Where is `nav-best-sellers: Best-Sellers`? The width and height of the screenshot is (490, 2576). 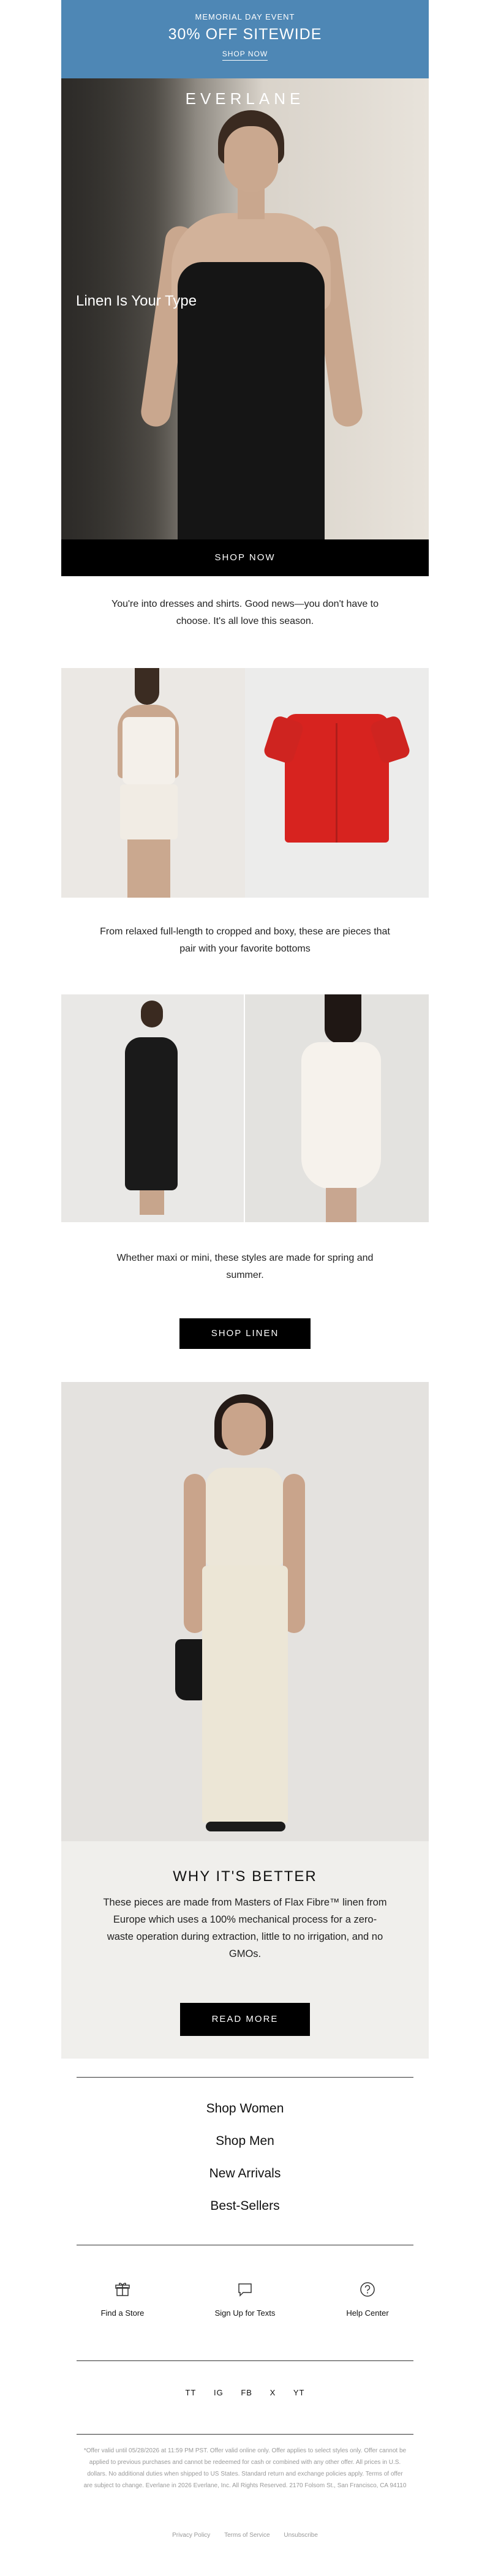
nav-best-sellers: Best-Sellers is located at coordinates (245, 2206).